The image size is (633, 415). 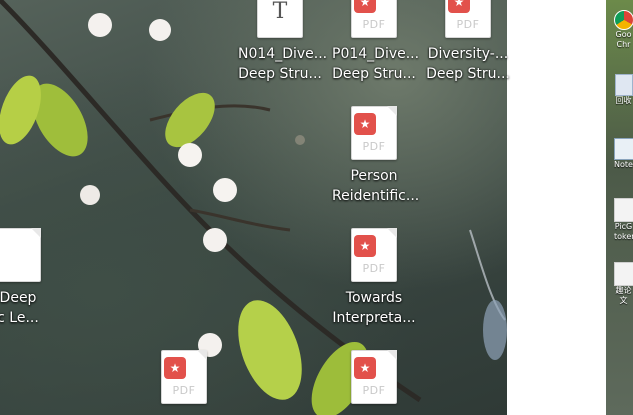 What do you see at coordinates (623, 20) in the screenshot?
I see `chrome-icon` at bounding box center [623, 20].